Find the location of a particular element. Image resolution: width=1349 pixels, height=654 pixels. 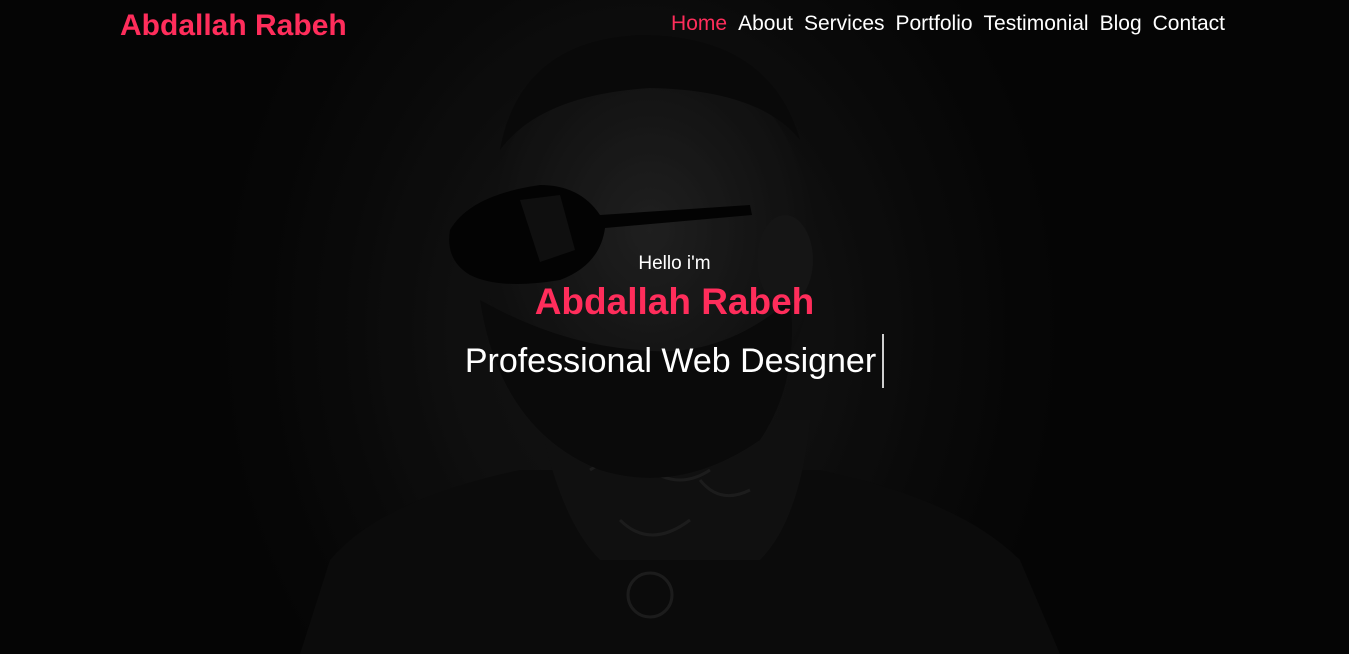

nav-item-blog: Blog is located at coordinates (1121, 24).